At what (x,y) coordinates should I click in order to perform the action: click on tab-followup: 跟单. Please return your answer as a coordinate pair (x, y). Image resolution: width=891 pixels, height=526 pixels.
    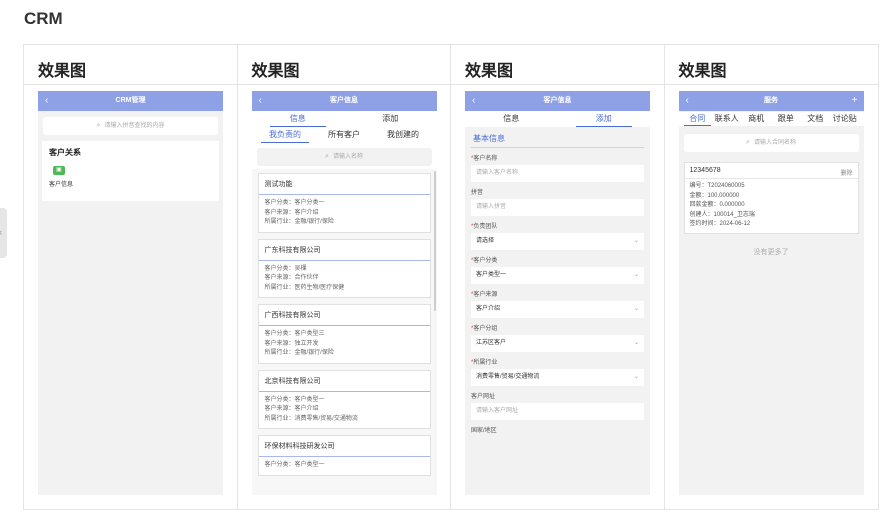
    Looking at the image, I should click on (786, 119).